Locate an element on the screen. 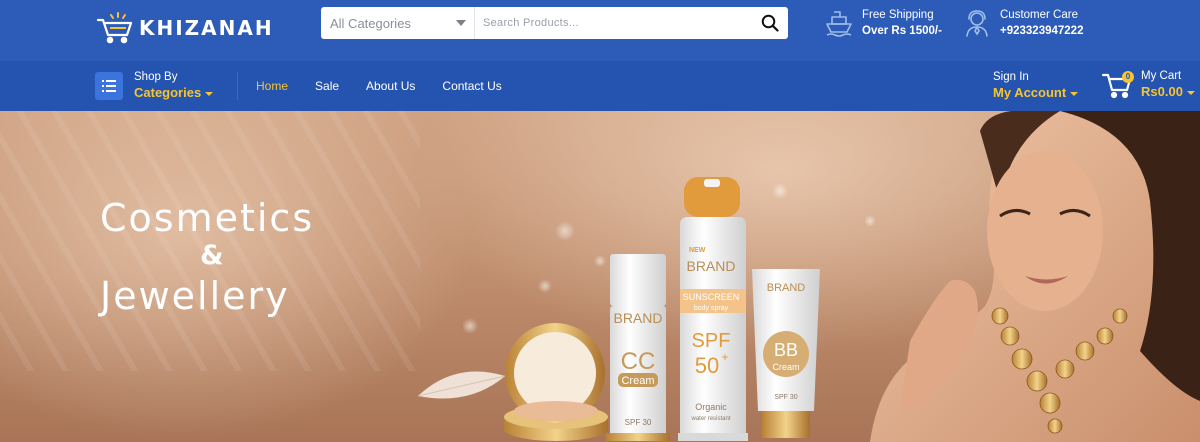 This screenshot has width=1200, height=442. categories-label: Categories is located at coordinates (168, 92).